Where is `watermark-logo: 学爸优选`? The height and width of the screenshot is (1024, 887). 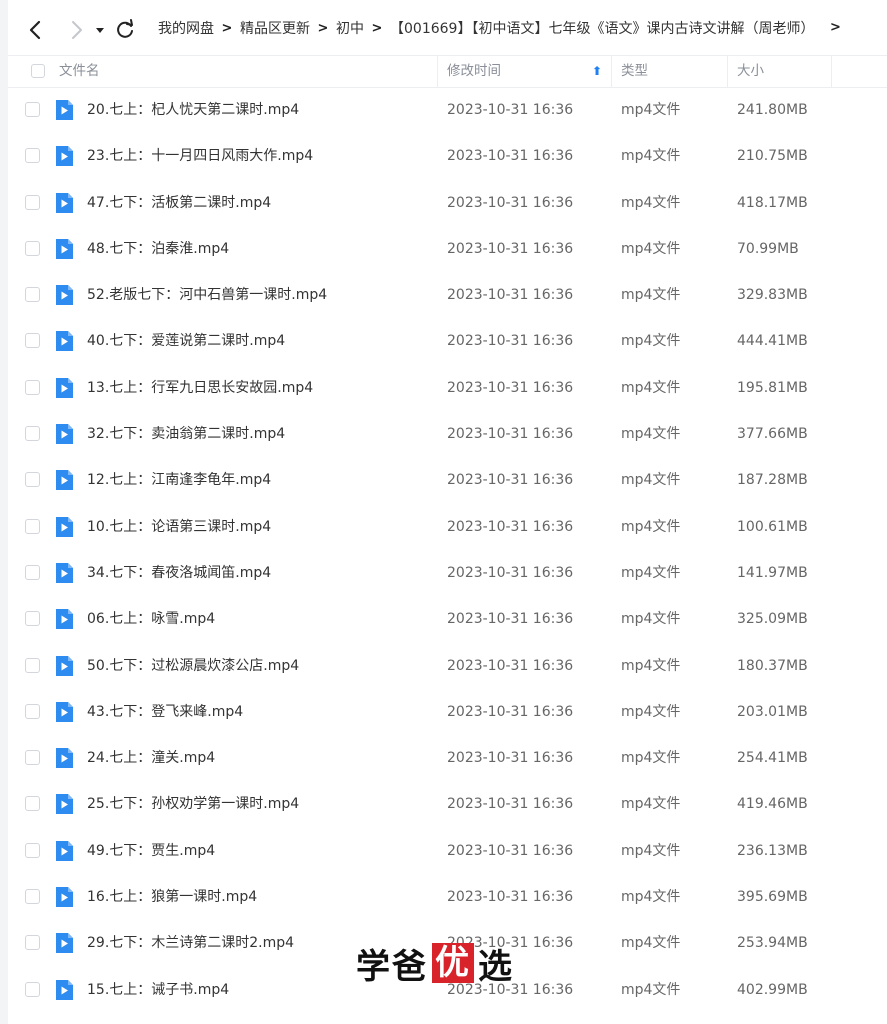
watermark-logo: 学爸优选 is located at coordinates (435, 964).